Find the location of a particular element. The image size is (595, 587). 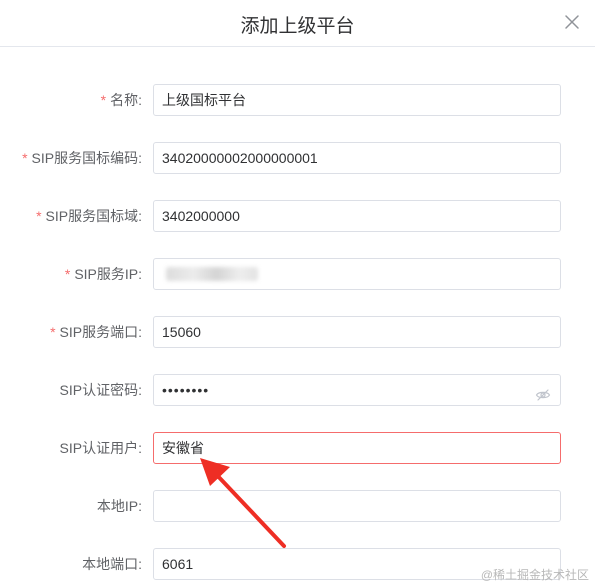

field-label-sip-domain: * SIP服务国标域: is located at coordinates (89, 216).